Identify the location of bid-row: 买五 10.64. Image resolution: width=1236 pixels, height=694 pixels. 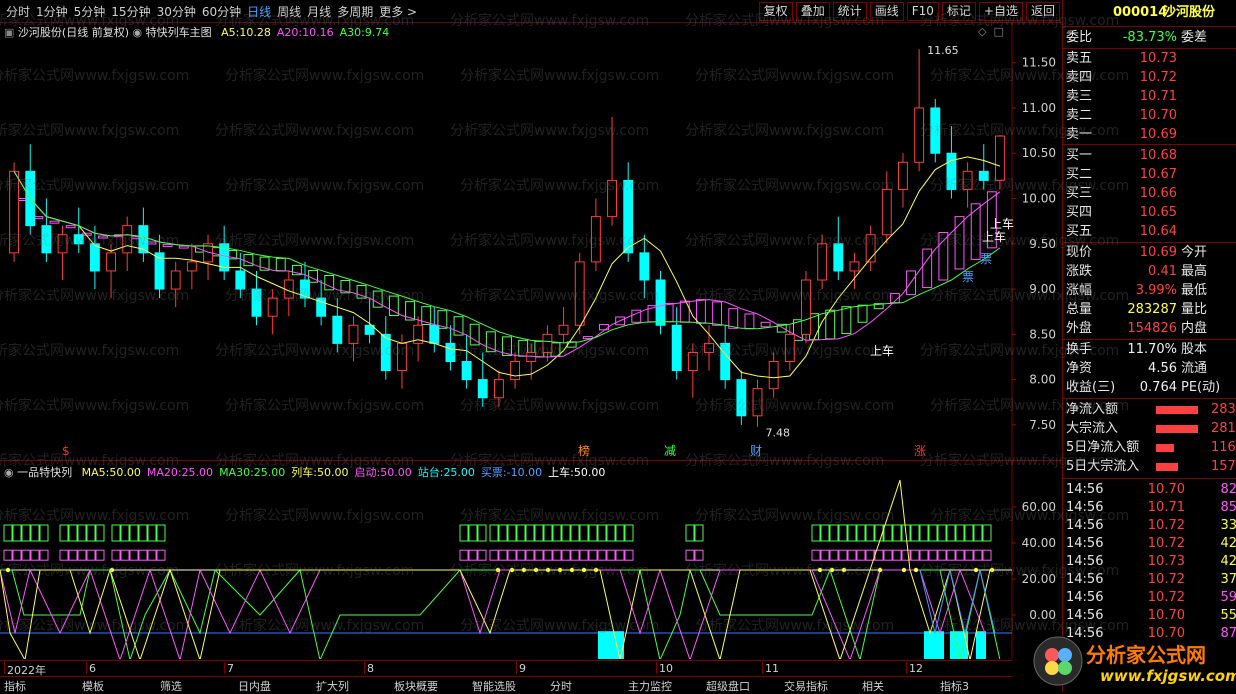
(1149, 232).